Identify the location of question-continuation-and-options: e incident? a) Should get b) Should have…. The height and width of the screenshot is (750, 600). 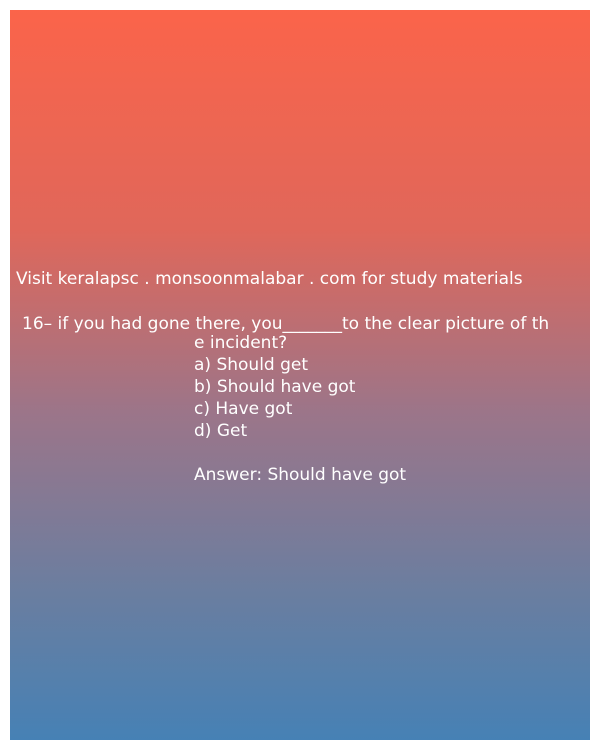
(300, 409).